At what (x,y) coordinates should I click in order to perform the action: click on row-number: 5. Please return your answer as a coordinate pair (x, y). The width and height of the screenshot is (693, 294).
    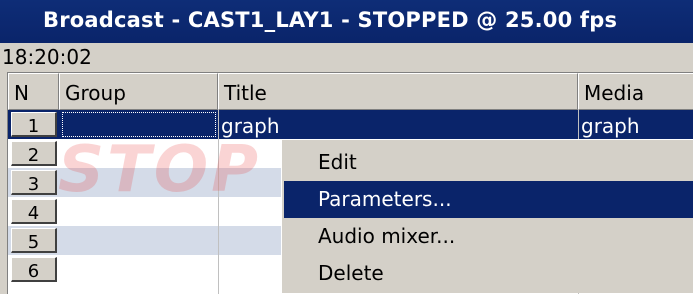
    Looking at the image, I should click on (34, 240).